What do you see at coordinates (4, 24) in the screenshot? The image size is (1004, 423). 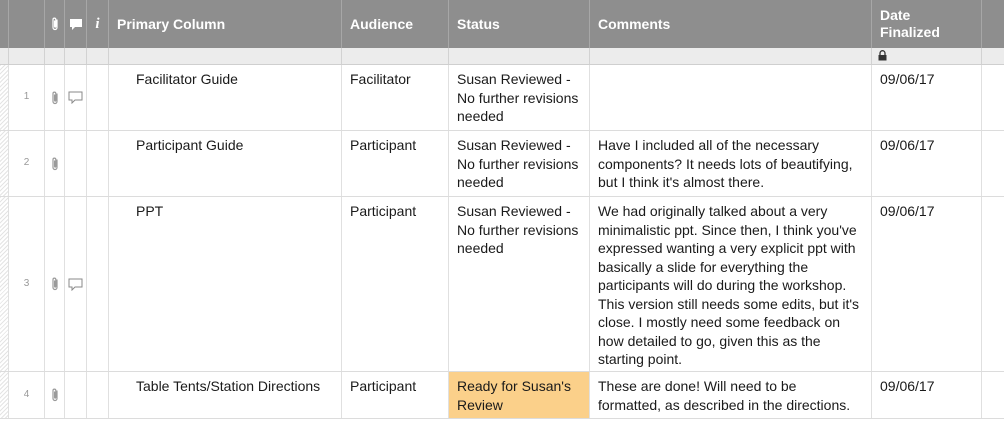 I see `header-spacer` at bounding box center [4, 24].